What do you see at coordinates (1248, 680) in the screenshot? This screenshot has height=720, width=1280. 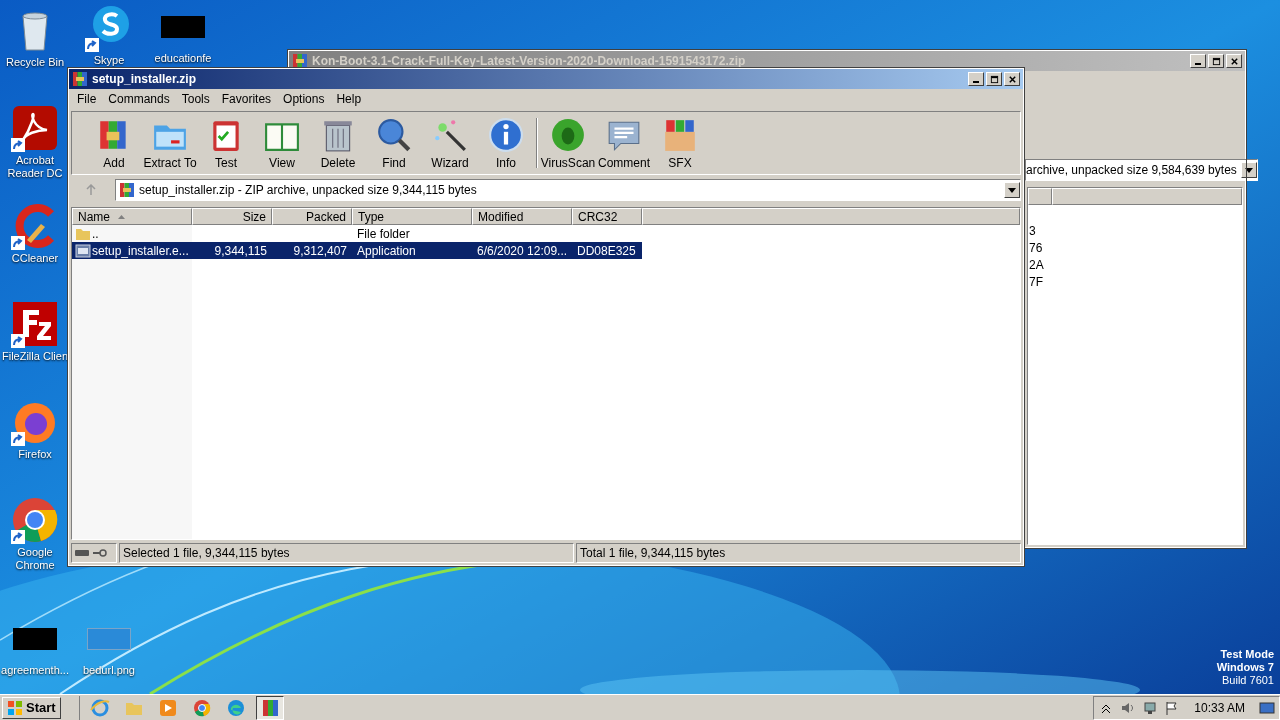 I see `system-notice-text: Build 7601` at bounding box center [1248, 680].